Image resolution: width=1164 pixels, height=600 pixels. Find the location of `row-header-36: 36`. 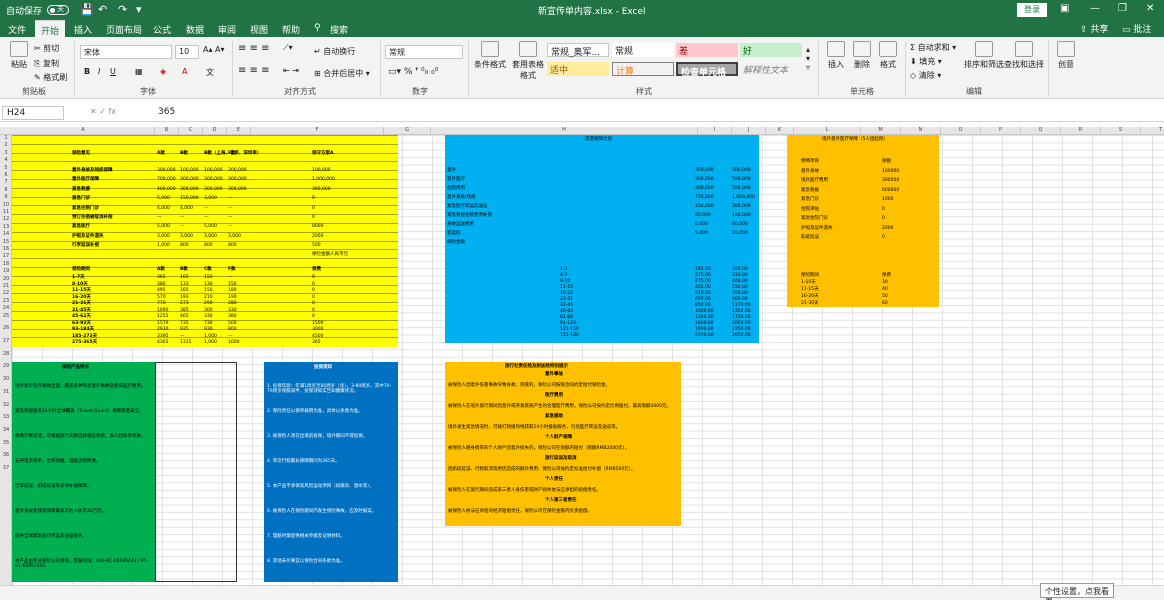

row-header-36: 36 is located at coordinates (6, 455).